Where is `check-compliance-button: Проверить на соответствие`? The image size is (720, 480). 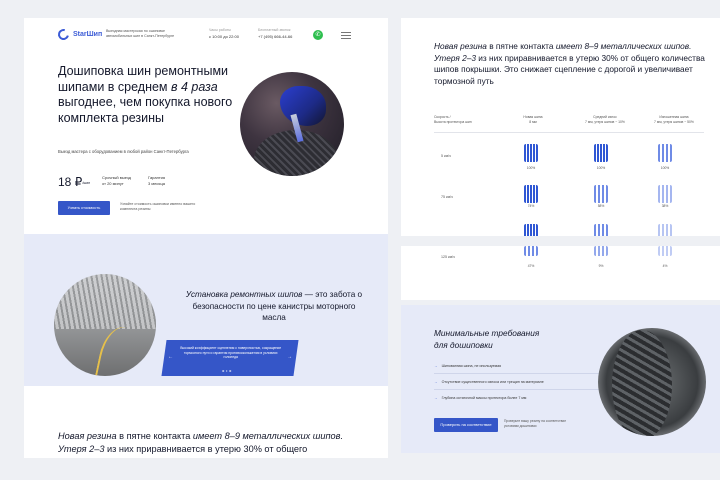 check-compliance-button: Проверить на соответствие is located at coordinates (466, 425).